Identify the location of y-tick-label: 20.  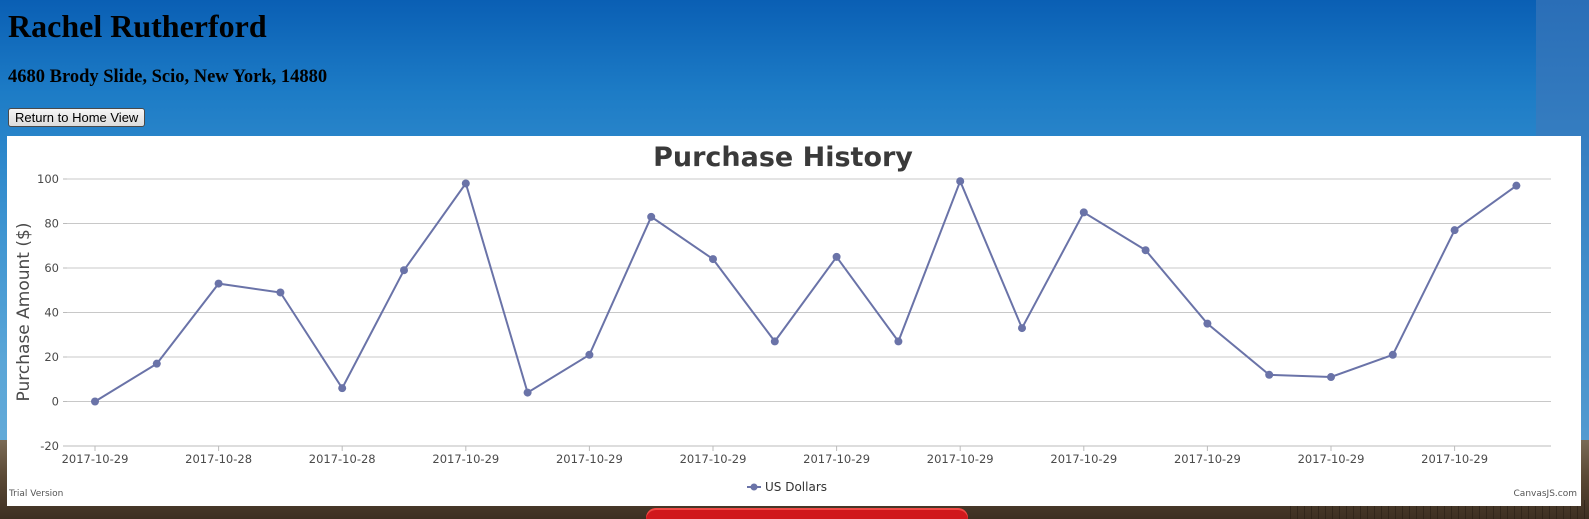
(51, 357).